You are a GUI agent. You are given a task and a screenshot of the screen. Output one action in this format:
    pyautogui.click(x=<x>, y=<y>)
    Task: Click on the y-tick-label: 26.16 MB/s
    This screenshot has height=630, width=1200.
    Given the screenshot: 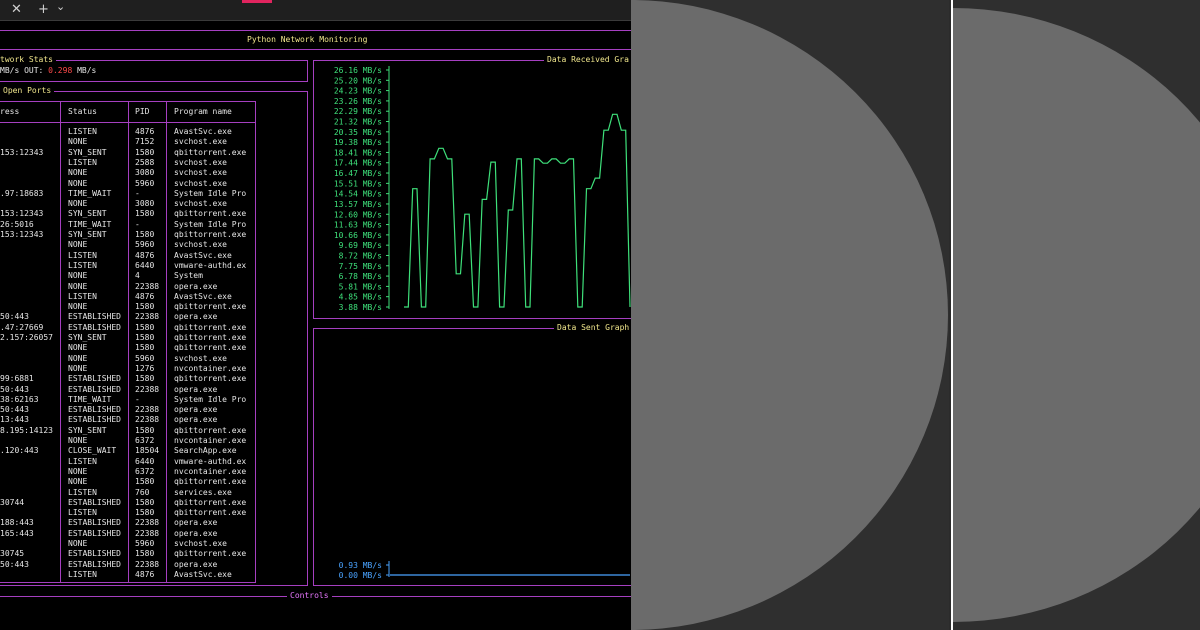 What is the action you would take?
    pyautogui.click(x=358, y=70)
    